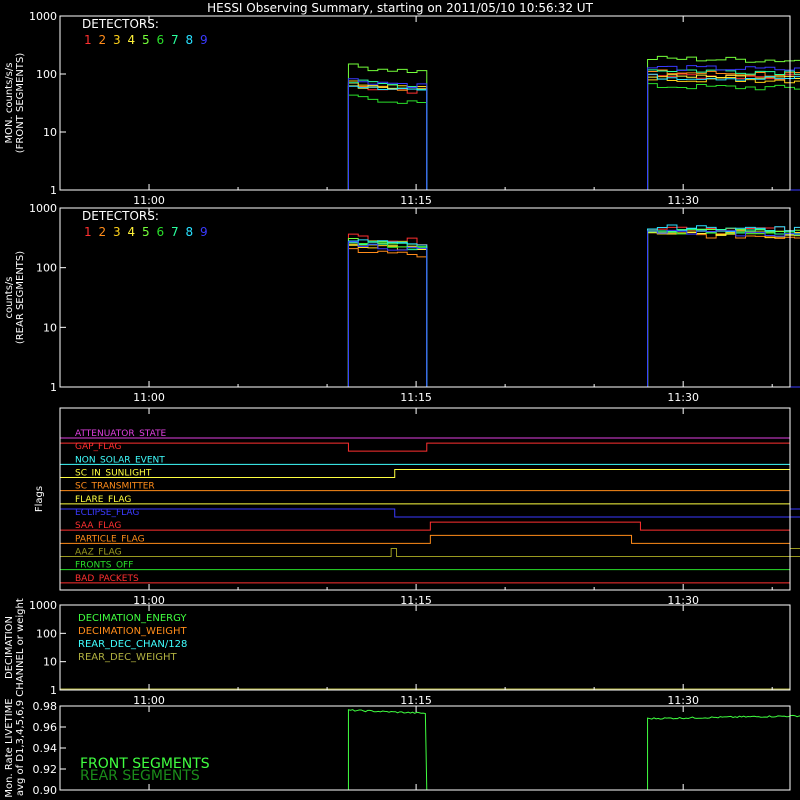  Describe the element at coordinates (53, 190) in the screenshot. I see `front-ytick-label: 1` at that location.